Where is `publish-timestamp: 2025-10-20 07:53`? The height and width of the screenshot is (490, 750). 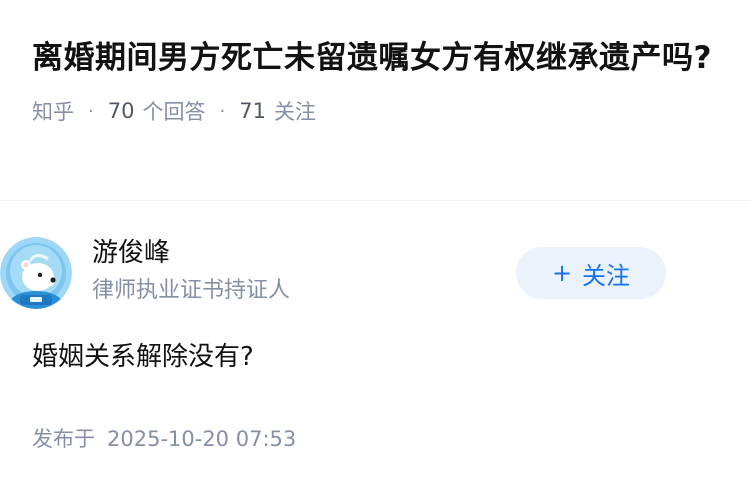
publish-timestamp: 2025-10-20 07:53 is located at coordinates (202, 439).